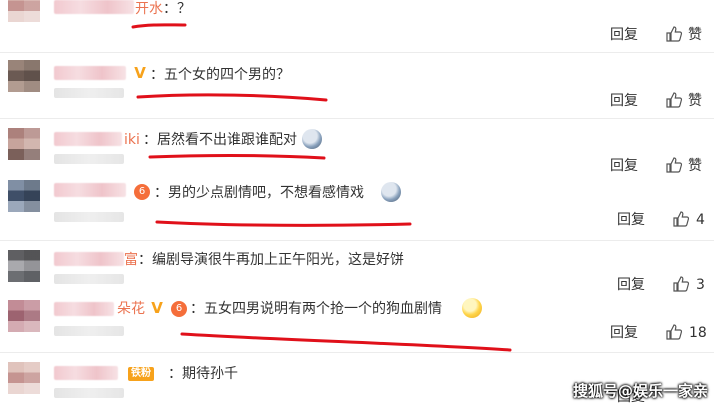  What do you see at coordinates (177, 9) in the screenshot?
I see `comment-text: ：？` at bounding box center [177, 9].